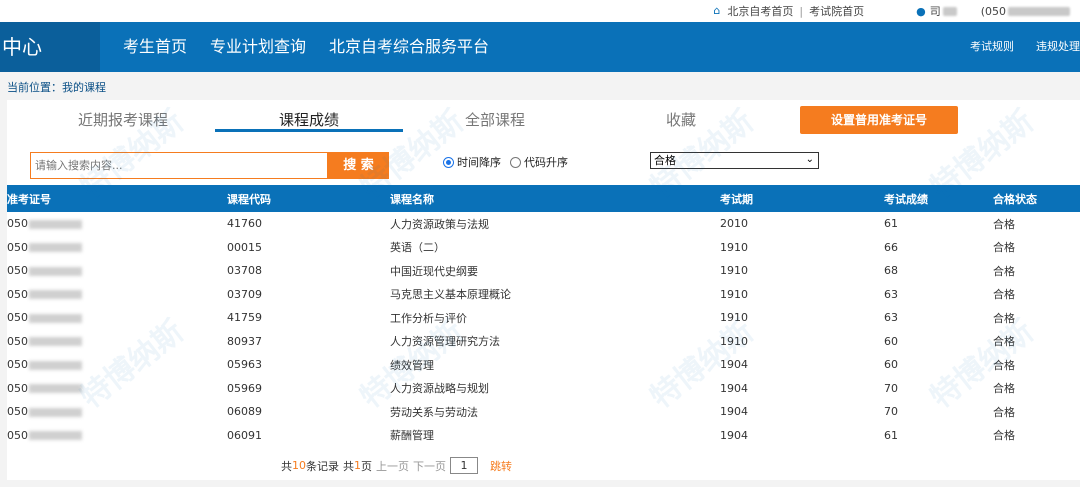 The image size is (1080, 487). Describe the element at coordinates (439, 224) in the screenshot. I see `cell-course-name: 人力资源政策与法规` at that location.